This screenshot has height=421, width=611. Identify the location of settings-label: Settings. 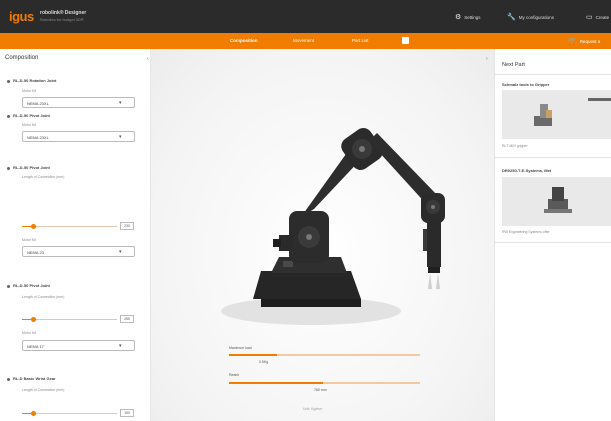
(472, 17).